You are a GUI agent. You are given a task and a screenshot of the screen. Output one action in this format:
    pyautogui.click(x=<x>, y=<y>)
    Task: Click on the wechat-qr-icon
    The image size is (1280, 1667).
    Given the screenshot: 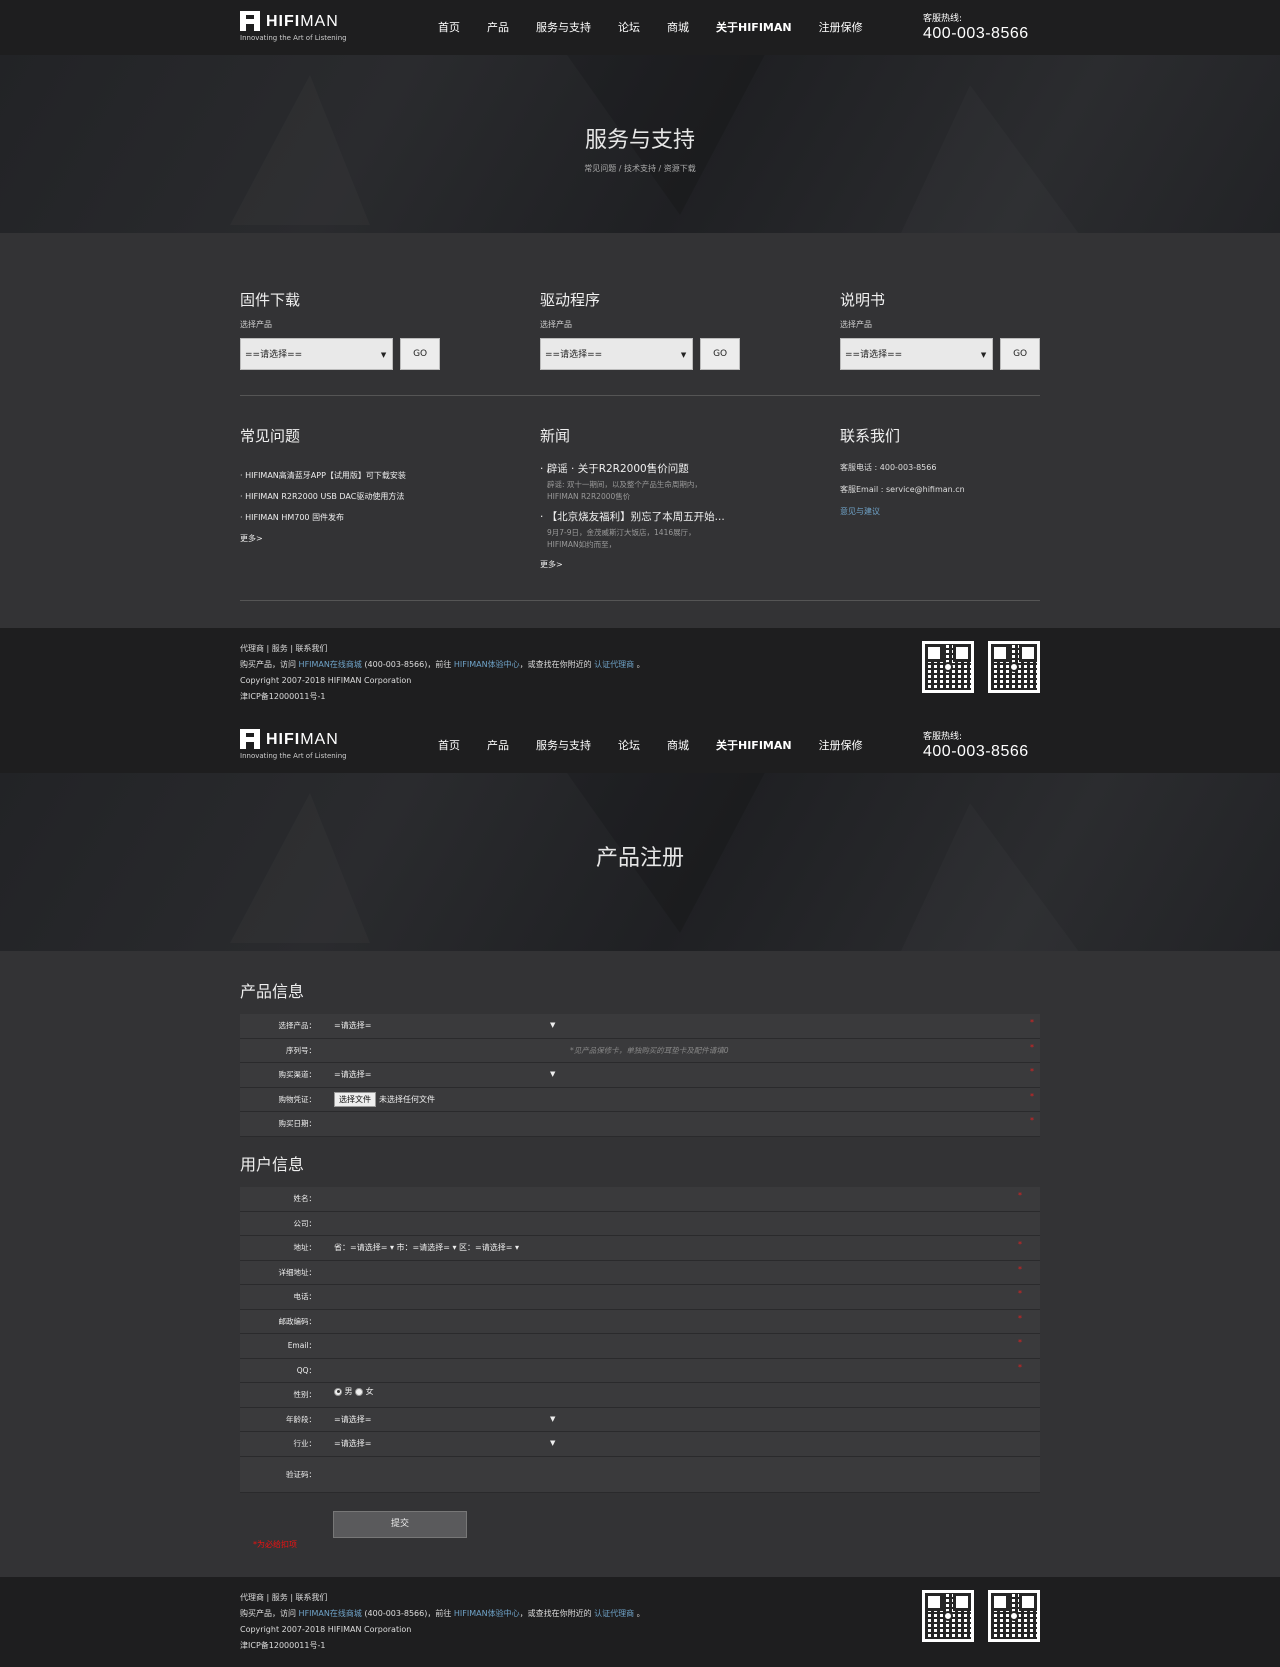 What is the action you would take?
    pyautogui.click(x=948, y=667)
    